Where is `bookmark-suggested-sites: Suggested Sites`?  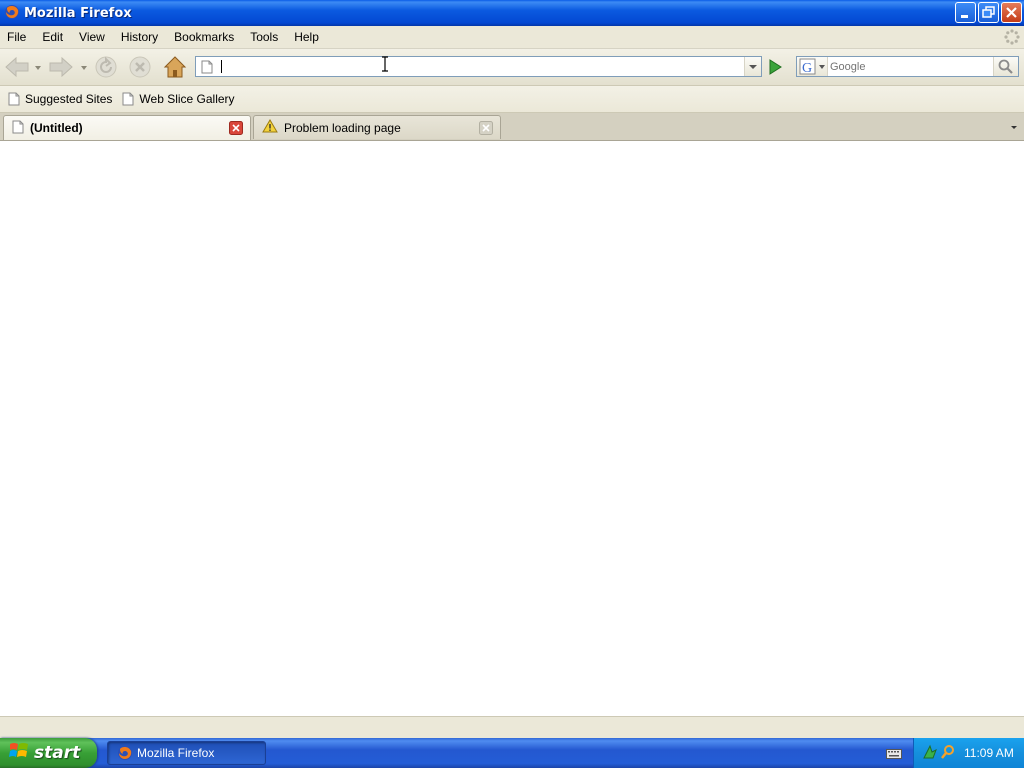 bookmark-suggested-sites: Suggested Sites is located at coordinates (60, 99).